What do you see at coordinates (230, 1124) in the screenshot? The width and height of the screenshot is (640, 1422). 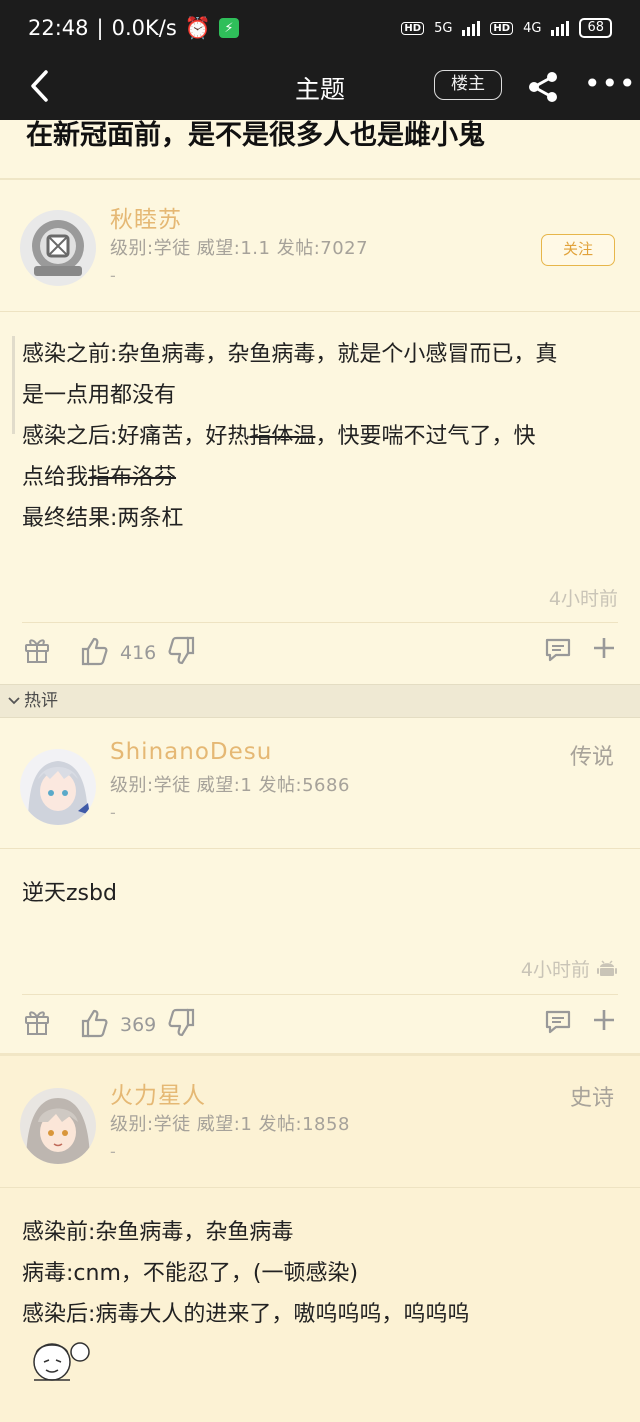 I see `author-meta: 级别:学徒 威望:1 发帖:1858` at bounding box center [230, 1124].